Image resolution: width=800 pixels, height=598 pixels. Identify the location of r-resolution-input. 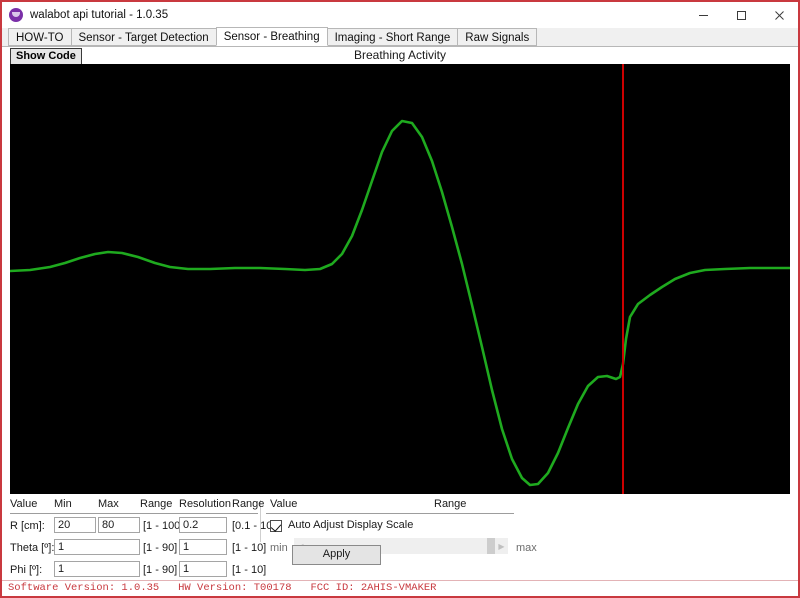
(203, 525).